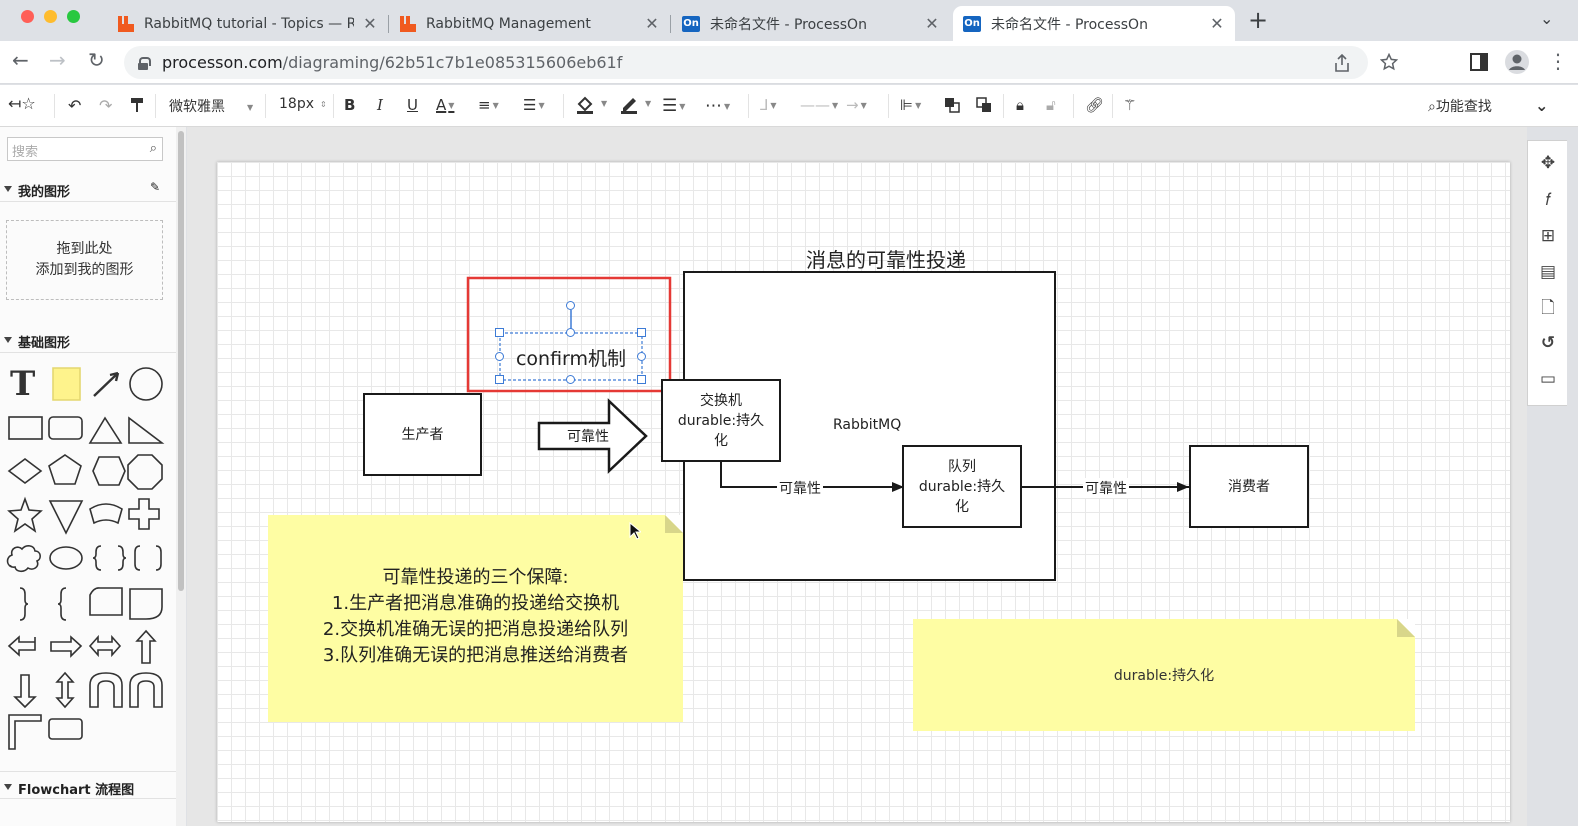 Image resolution: width=1578 pixels, height=826 pixels. Describe the element at coordinates (122, 558) in the screenshot. I see `shape-right-brace` at that location.